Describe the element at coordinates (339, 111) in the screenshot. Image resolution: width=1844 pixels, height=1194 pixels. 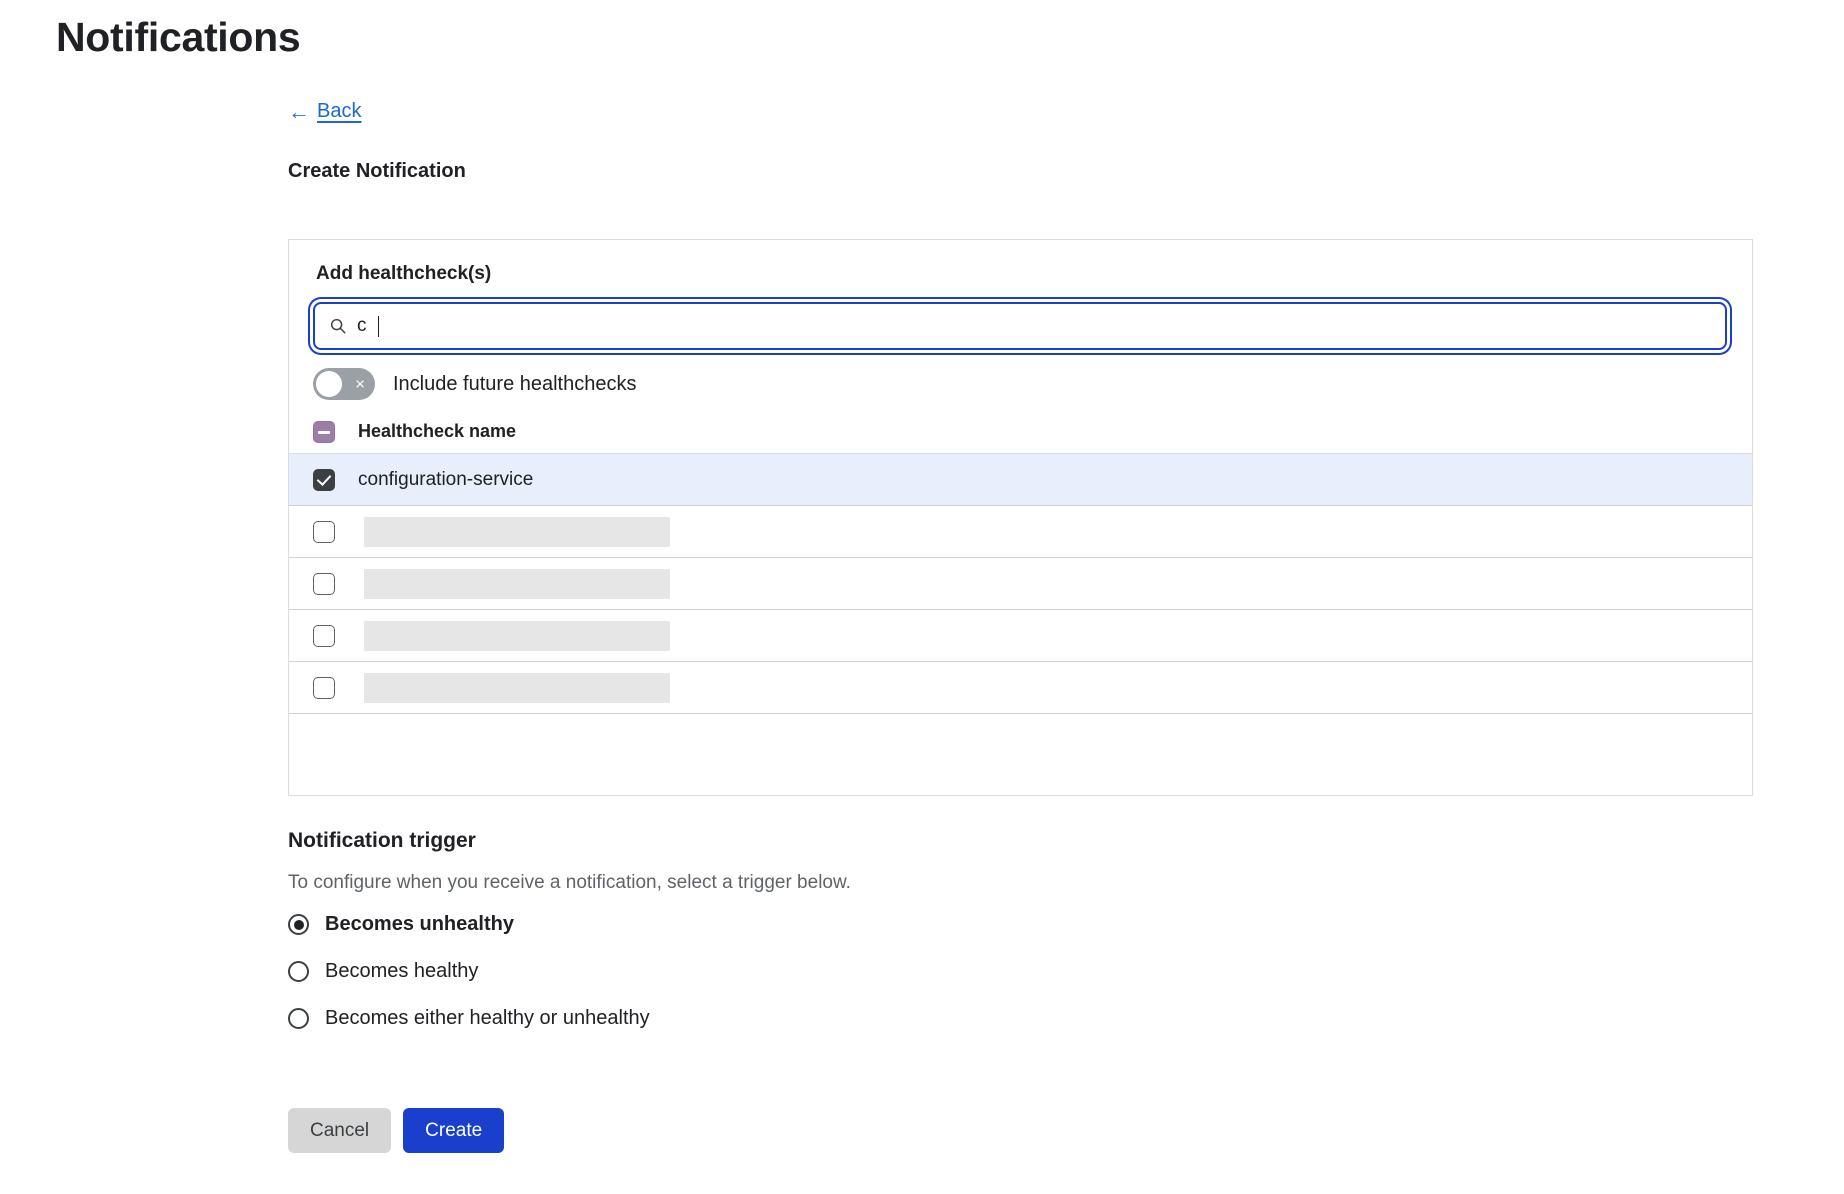
I see `back-link: Back` at that location.